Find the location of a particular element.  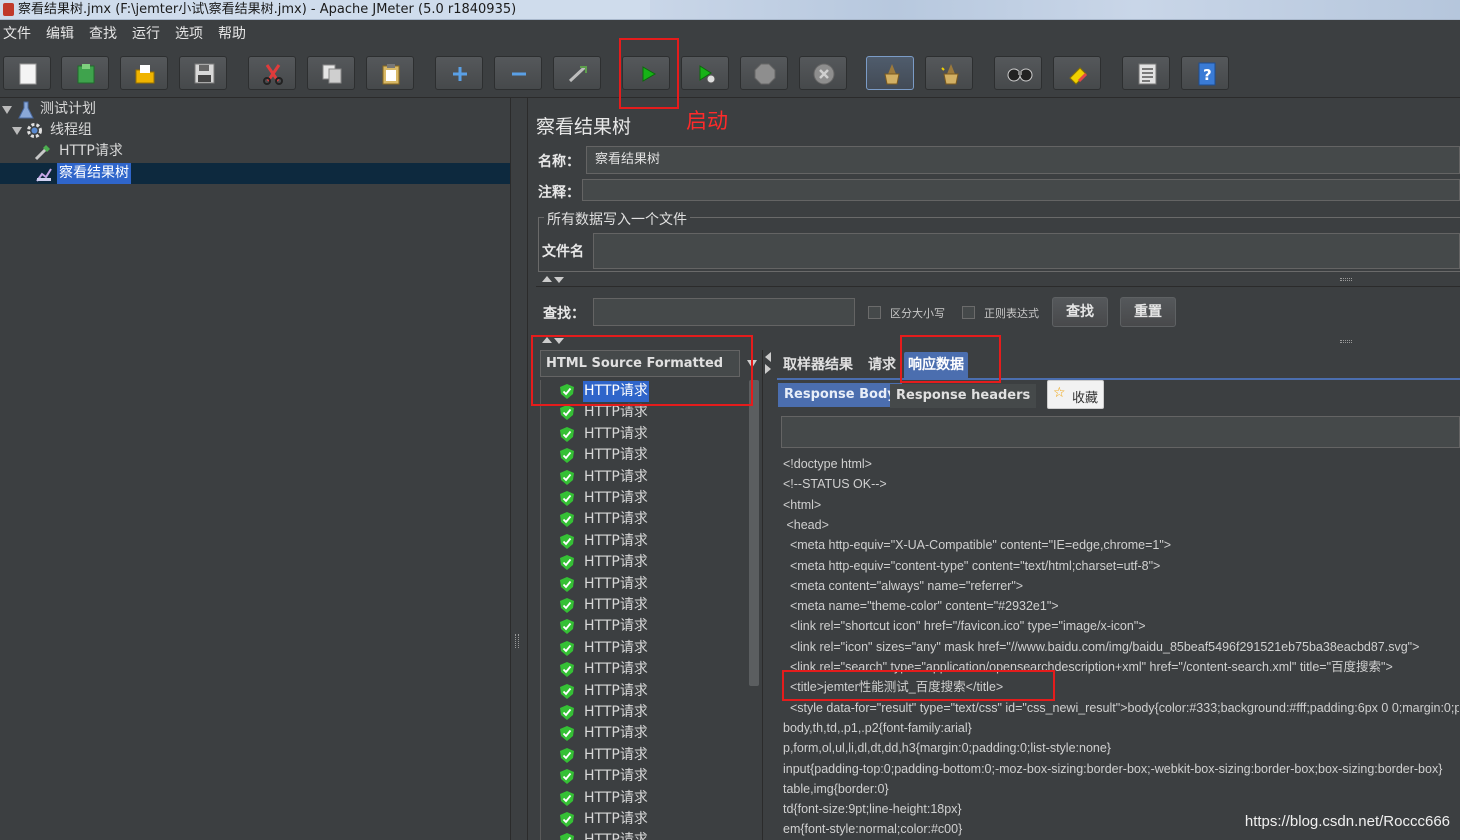

annotation-start-box is located at coordinates (649, 73).